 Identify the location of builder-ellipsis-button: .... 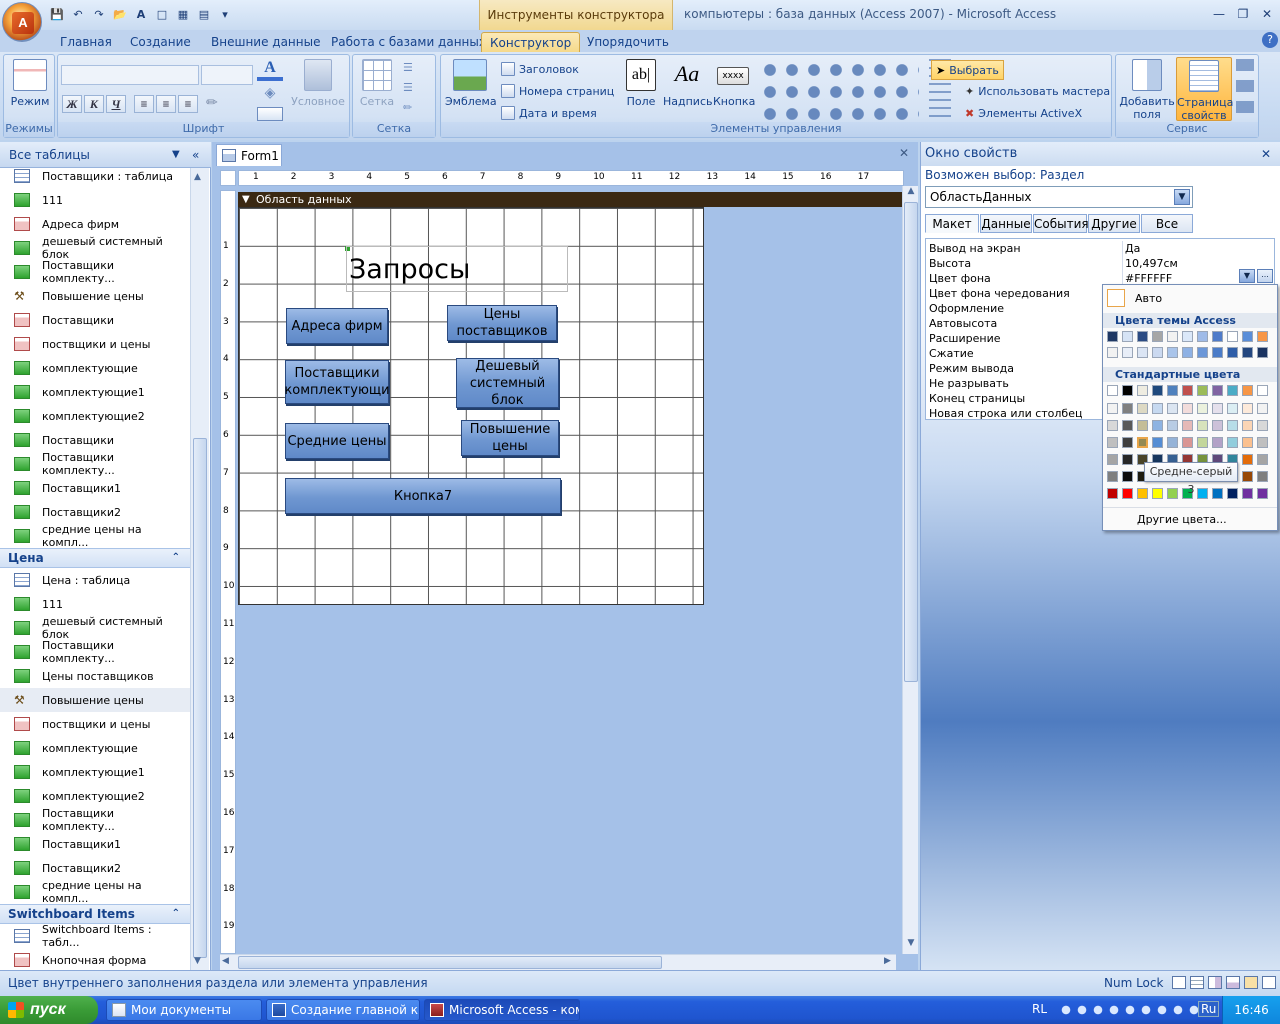
(1265, 276).